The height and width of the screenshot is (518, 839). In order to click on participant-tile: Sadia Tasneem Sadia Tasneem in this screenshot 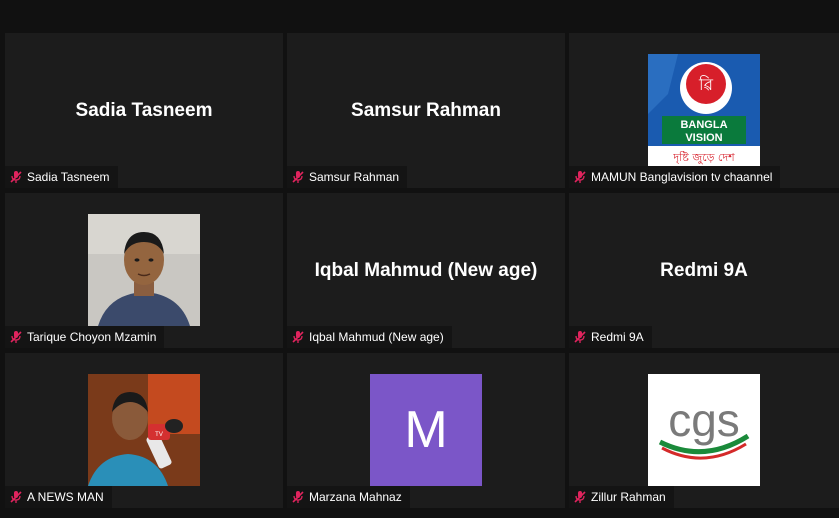, I will do `click(144, 110)`.